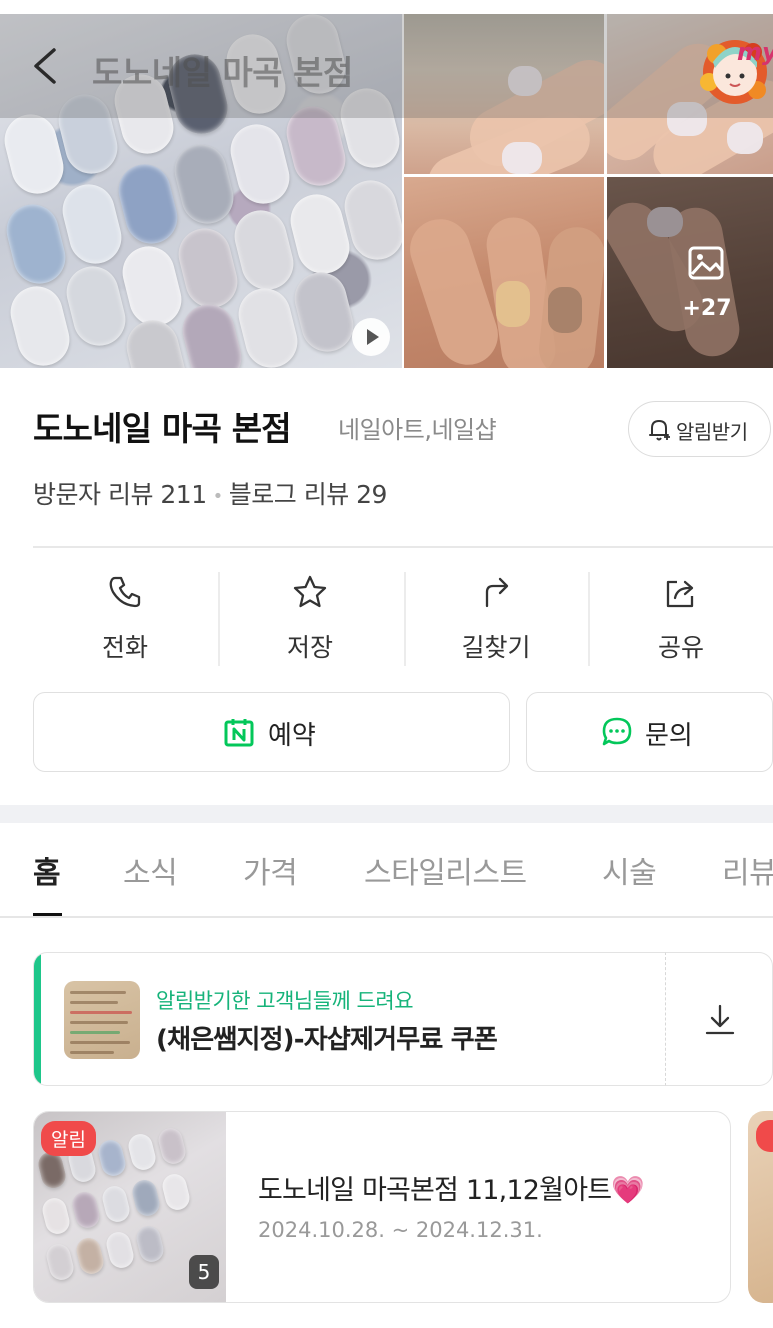 This screenshot has width=773, height=1328. I want to click on tab-stylist: 스타일리스트, so click(445, 870).